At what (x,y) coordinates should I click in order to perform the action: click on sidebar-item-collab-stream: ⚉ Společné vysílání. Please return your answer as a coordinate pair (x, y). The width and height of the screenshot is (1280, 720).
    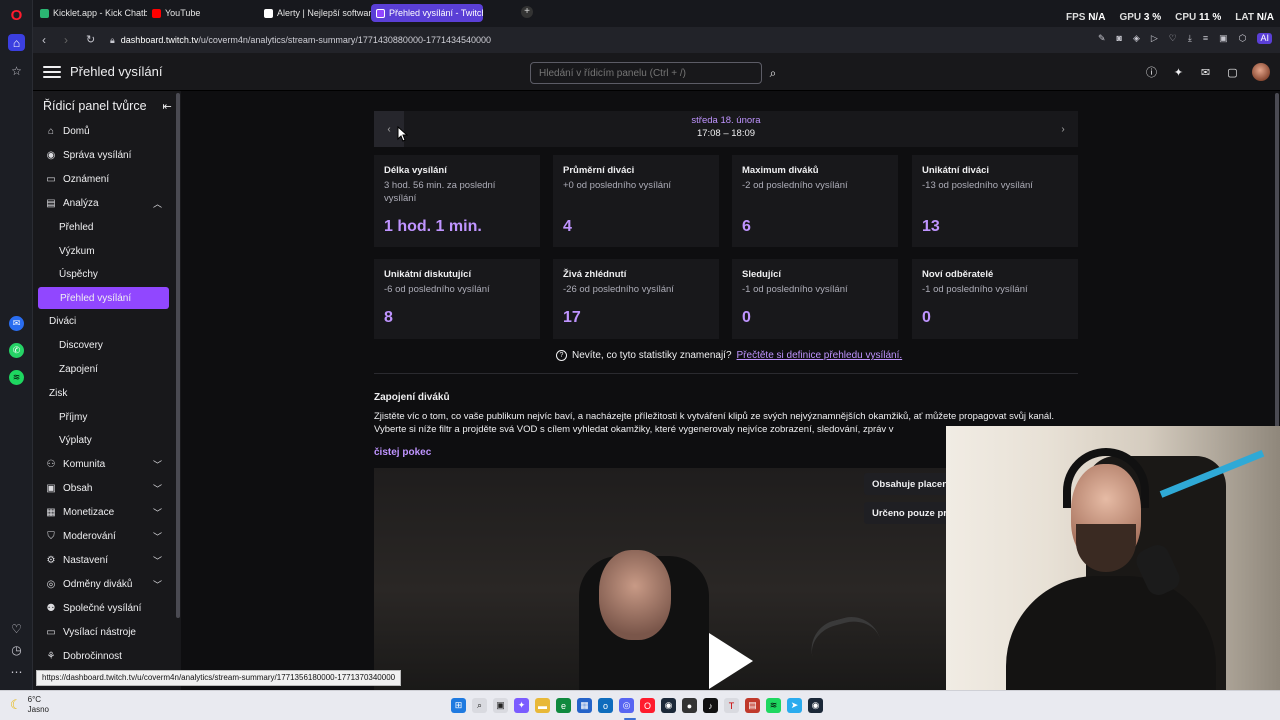
    Looking at the image, I should click on (103, 608).